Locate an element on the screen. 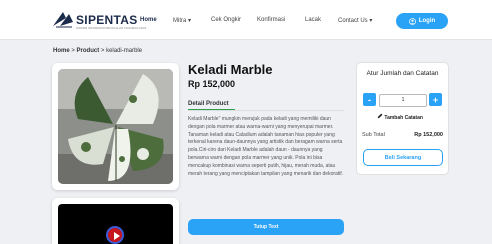  product-photo is located at coordinates (115, 126).